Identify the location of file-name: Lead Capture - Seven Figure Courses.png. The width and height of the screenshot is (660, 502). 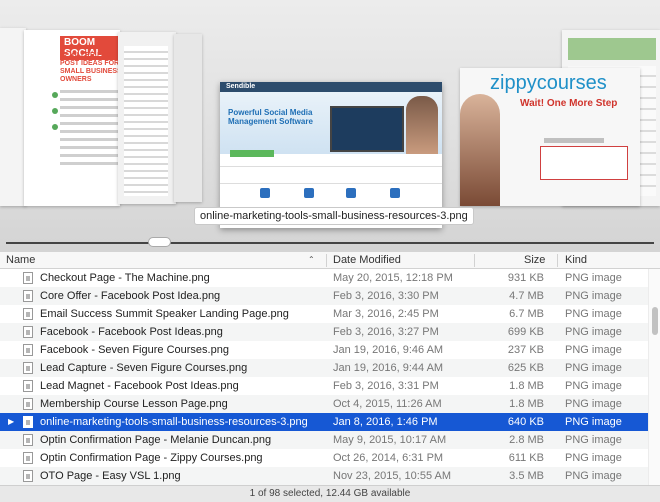
(144, 368).